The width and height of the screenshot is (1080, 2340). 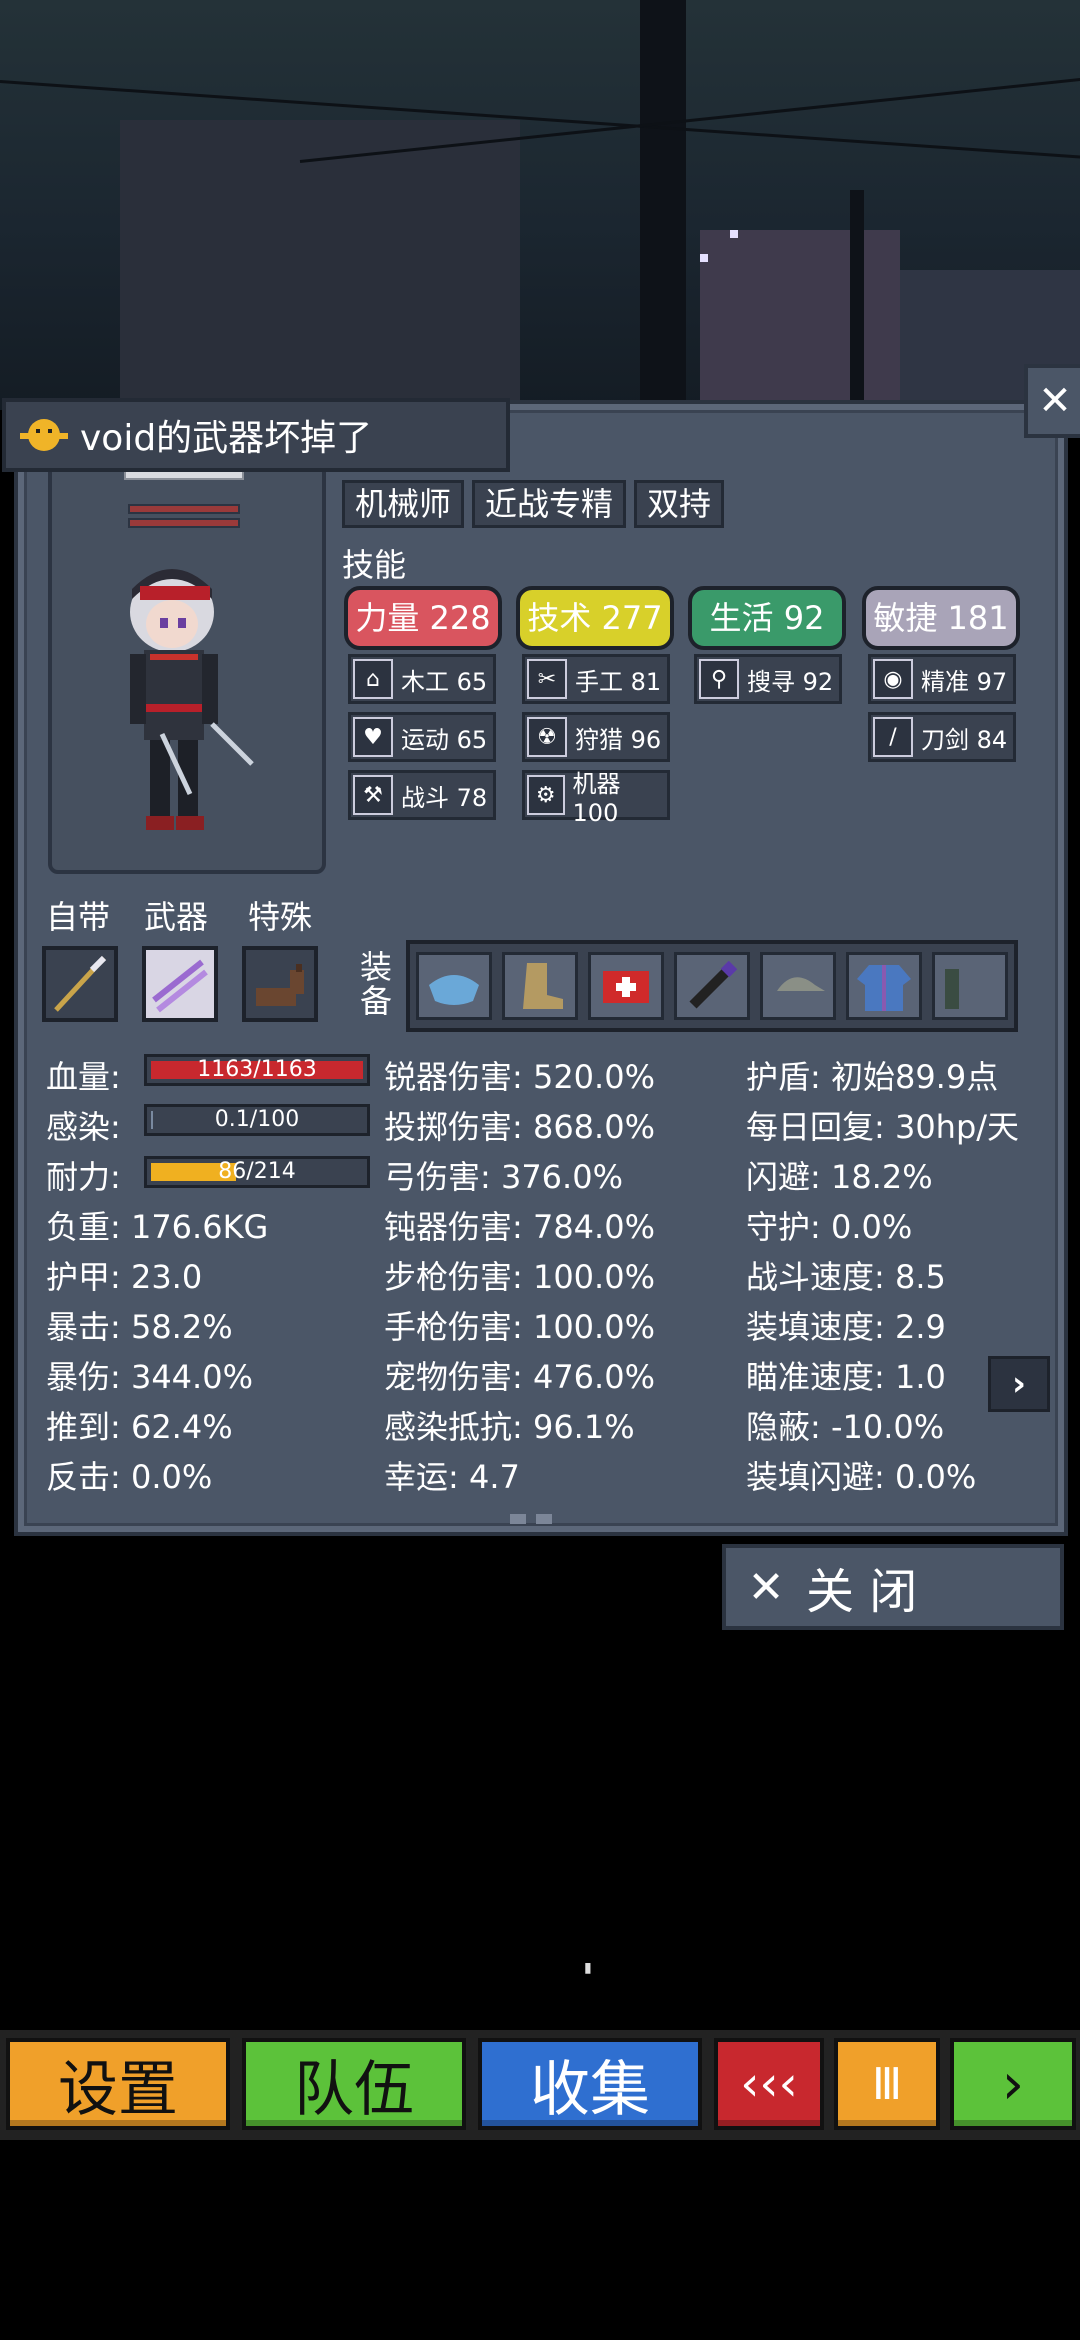 I want to click on heart-icon: ♥, so click(x=373, y=737).